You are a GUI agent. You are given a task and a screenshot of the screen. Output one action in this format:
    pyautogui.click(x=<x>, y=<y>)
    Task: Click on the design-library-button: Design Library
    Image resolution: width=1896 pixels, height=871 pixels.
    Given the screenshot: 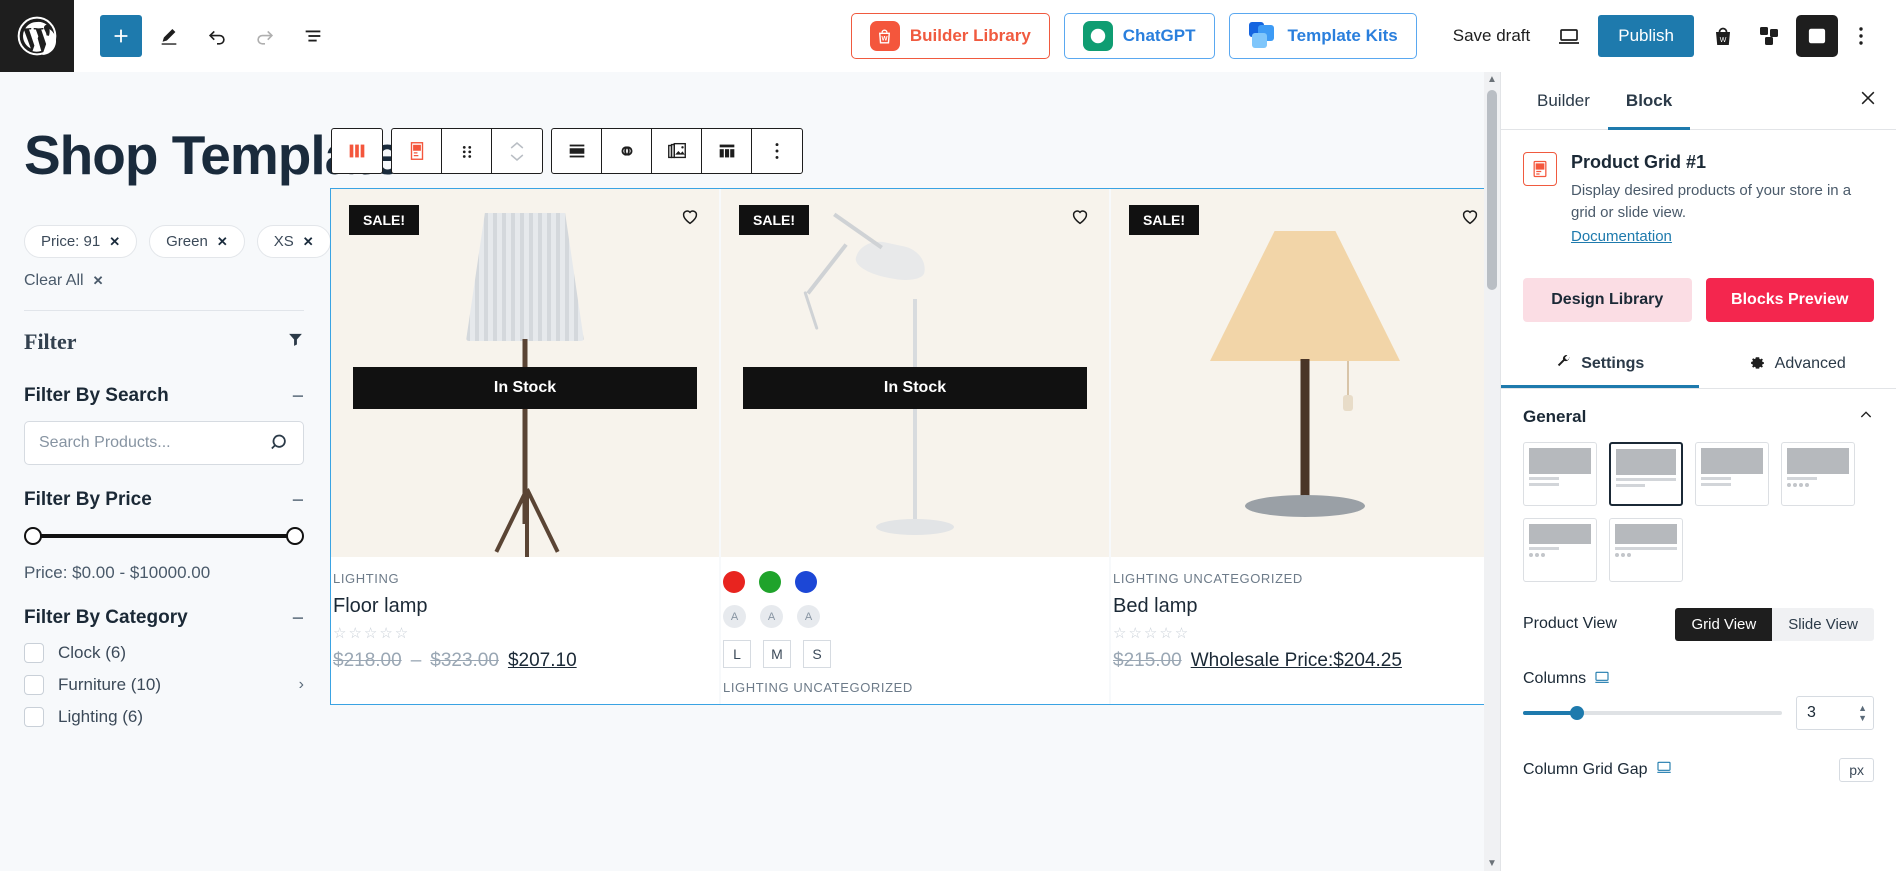 What is the action you would take?
    pyautogui.click(x=1607, y=299)
    